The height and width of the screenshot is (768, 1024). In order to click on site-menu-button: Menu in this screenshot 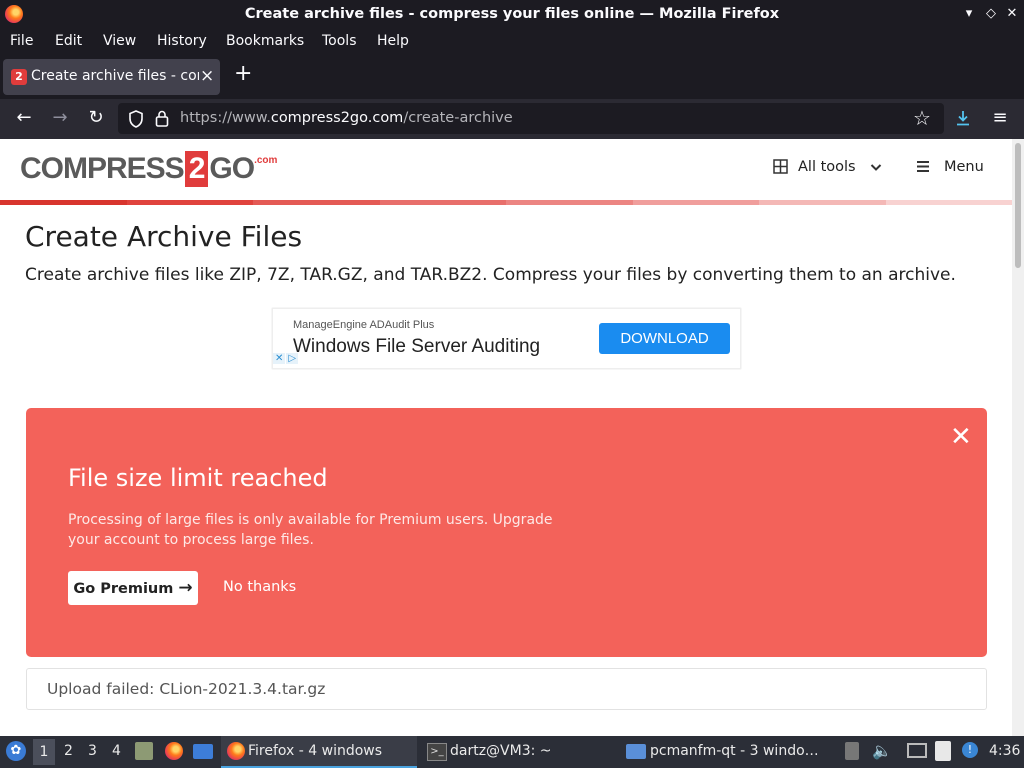, I will do `click(950, 167)`.